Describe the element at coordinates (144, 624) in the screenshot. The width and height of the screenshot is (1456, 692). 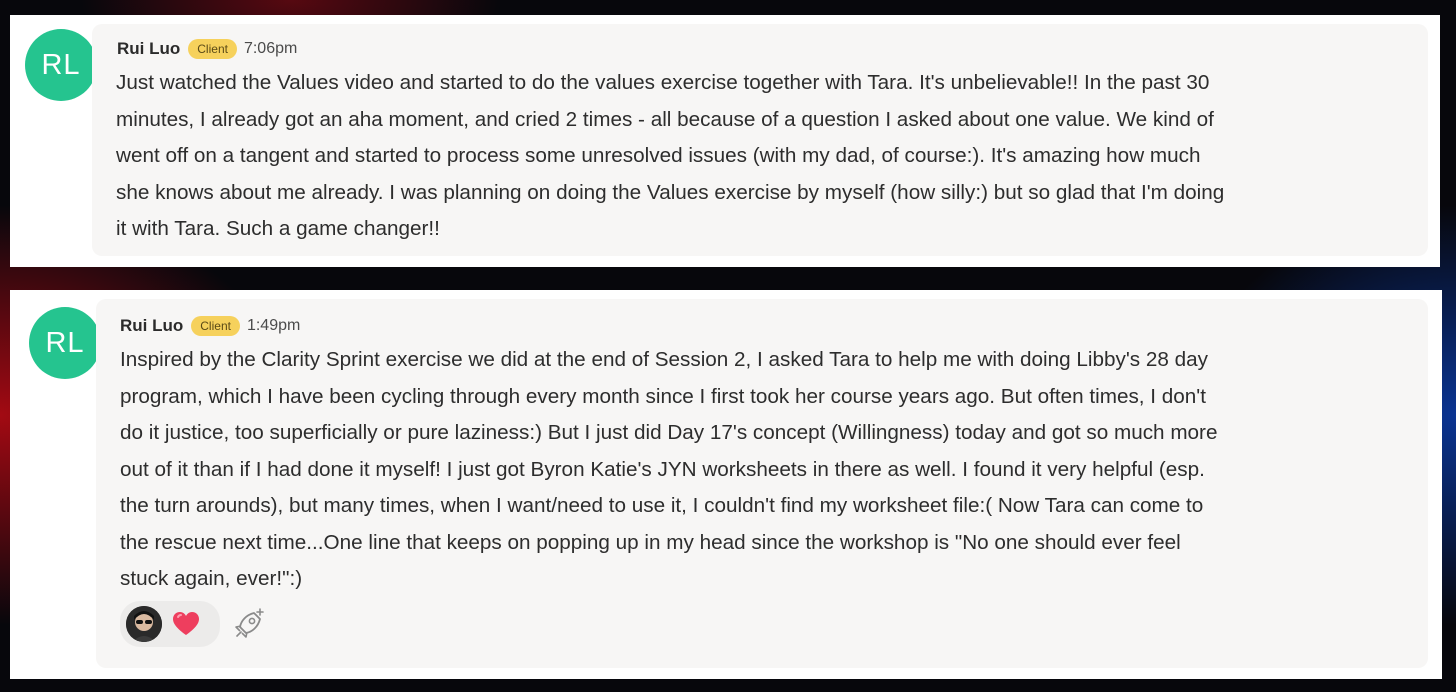
I see `user-avatar-icon` at that location.